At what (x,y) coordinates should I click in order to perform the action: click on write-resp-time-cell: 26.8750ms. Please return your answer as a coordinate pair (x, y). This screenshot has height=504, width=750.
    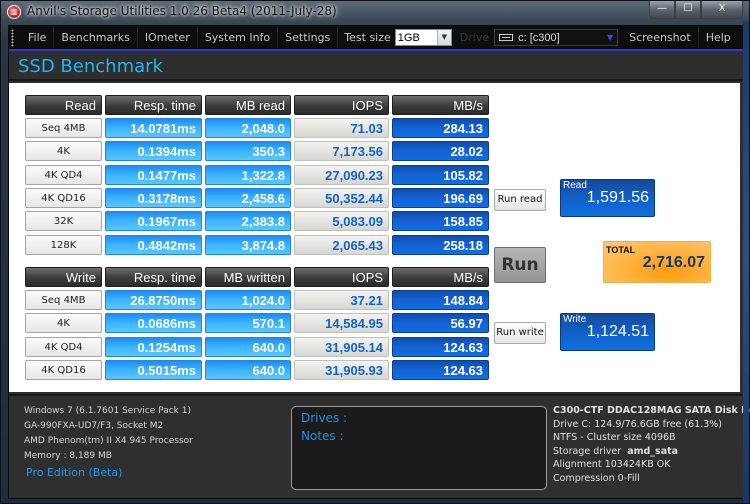
    Looking at the image, I should click on (153, 300).